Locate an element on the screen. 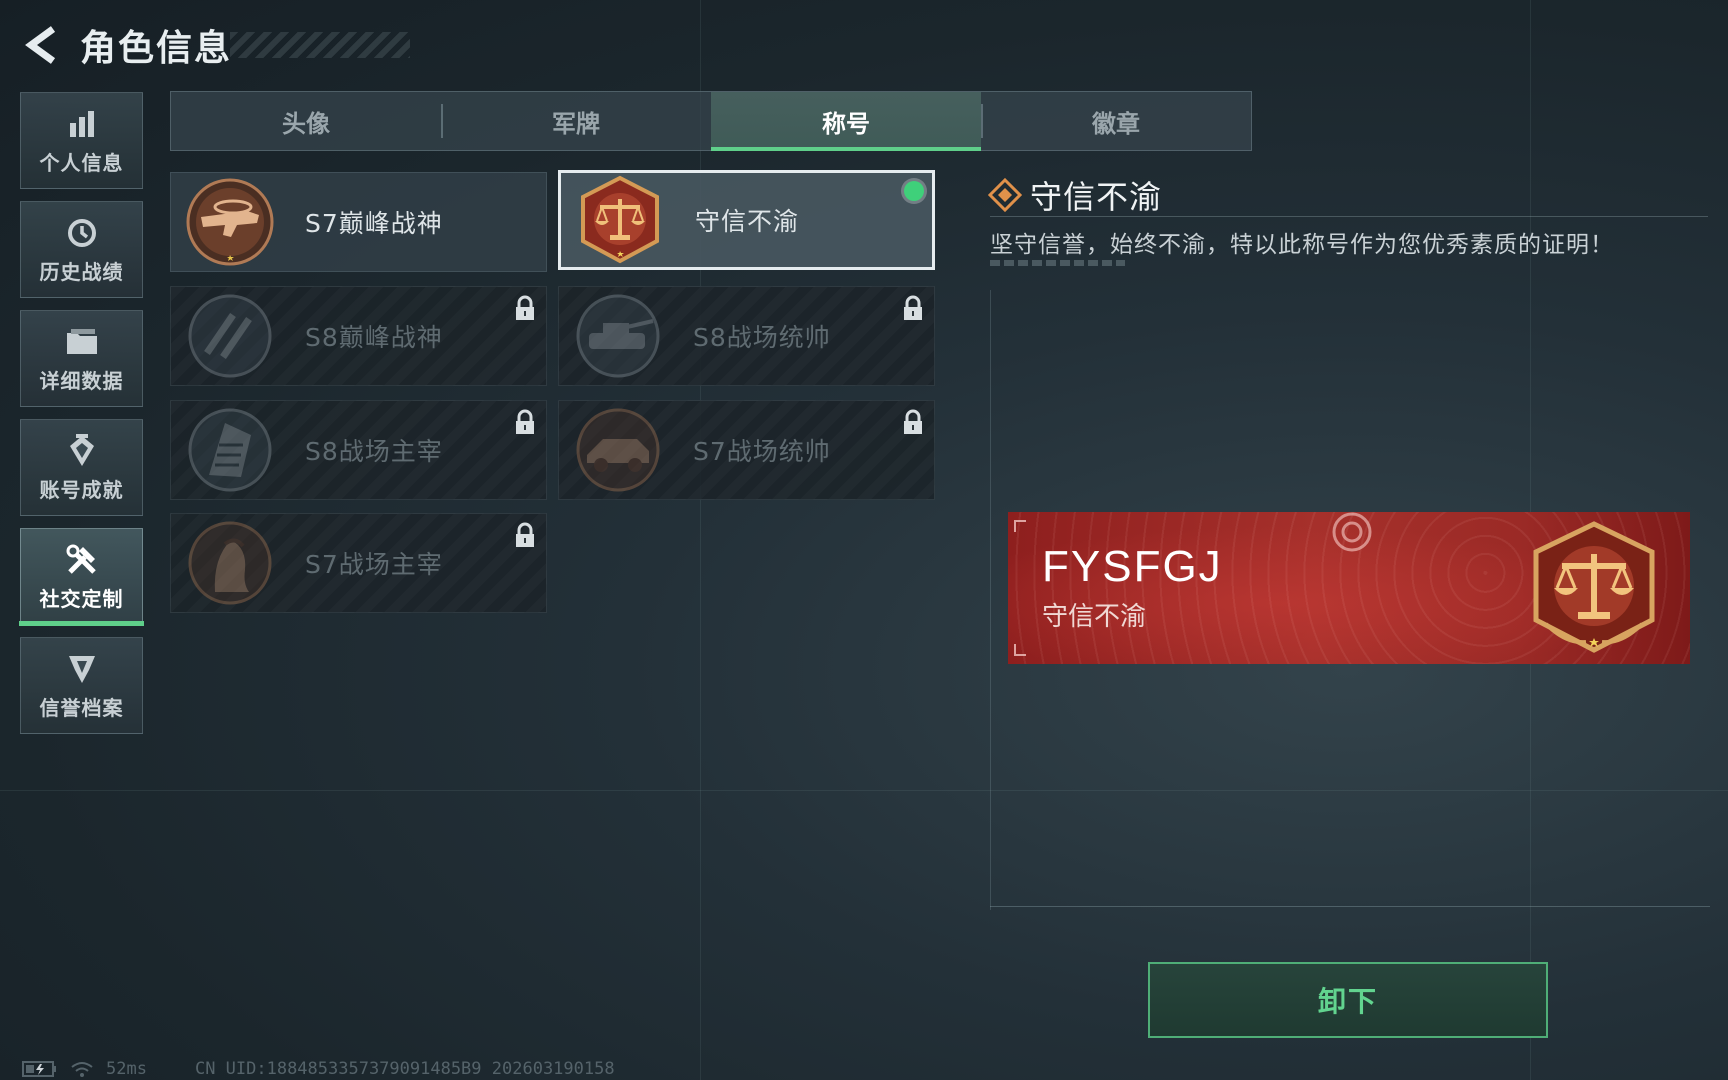 The width and height of the screenshot is (1728, 1080). history-icon is located at coordinates (82, 233).